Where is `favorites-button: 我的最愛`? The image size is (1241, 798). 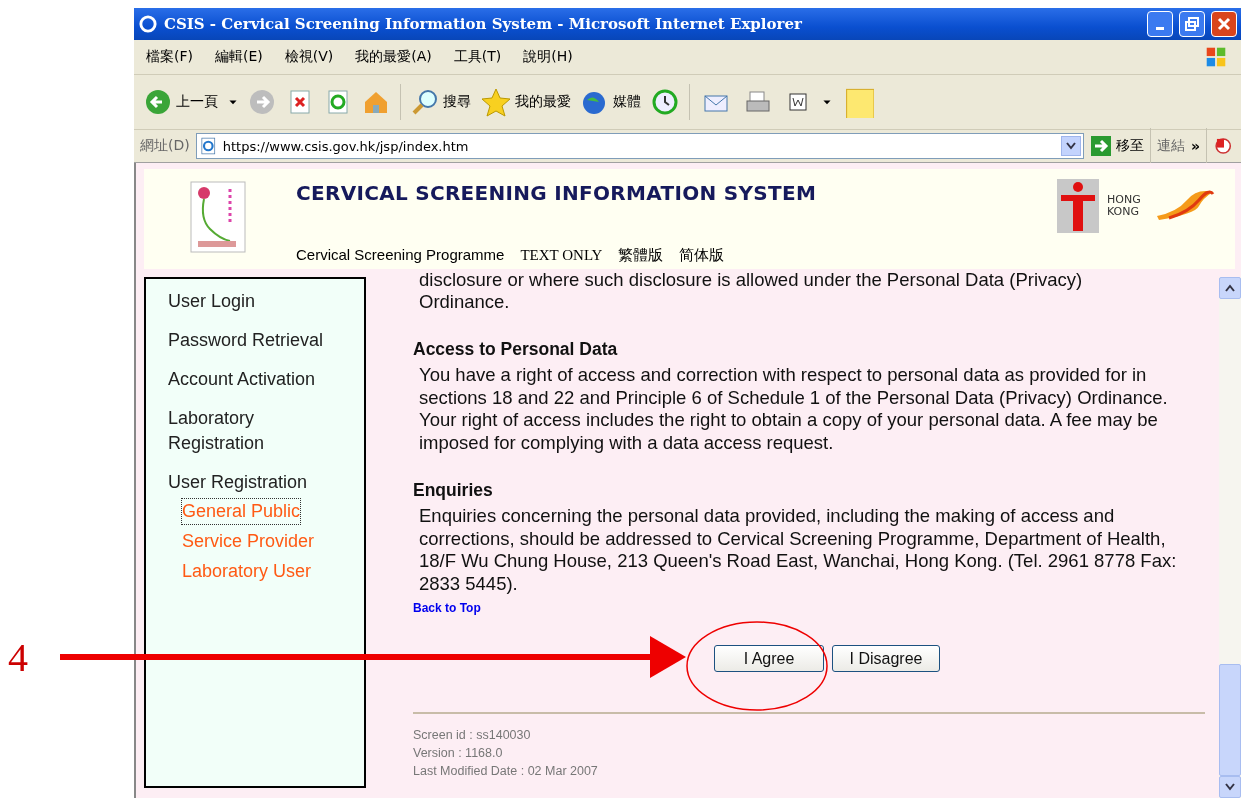
favorites-button: 我的最愛 is located at coordinates (526, 102).